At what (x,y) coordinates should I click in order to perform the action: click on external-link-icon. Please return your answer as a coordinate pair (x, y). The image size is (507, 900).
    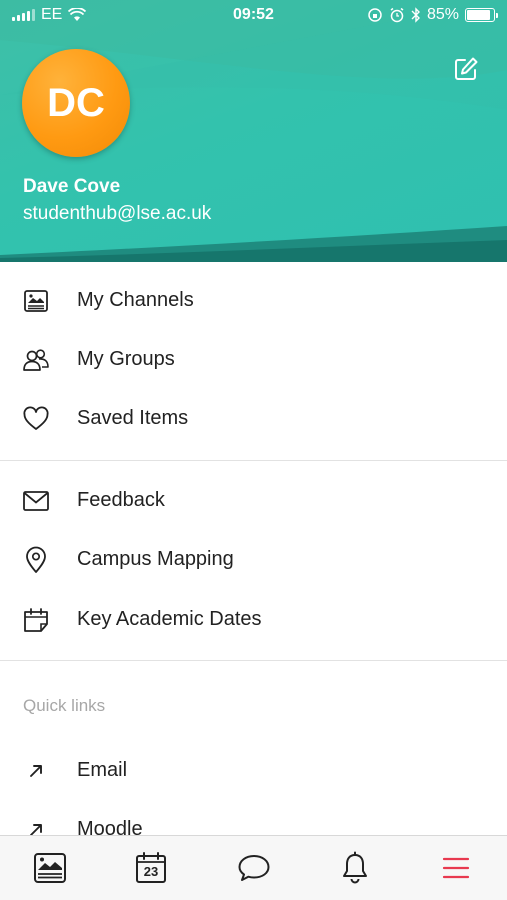
    Looking at the image, I should click on (36, 771).